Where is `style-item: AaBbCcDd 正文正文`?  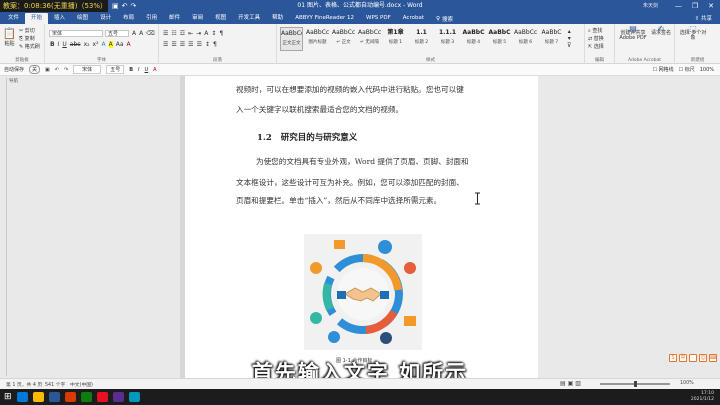
style-item: AaBbCcDd 正文正文 is located at coordinates (291, 39).